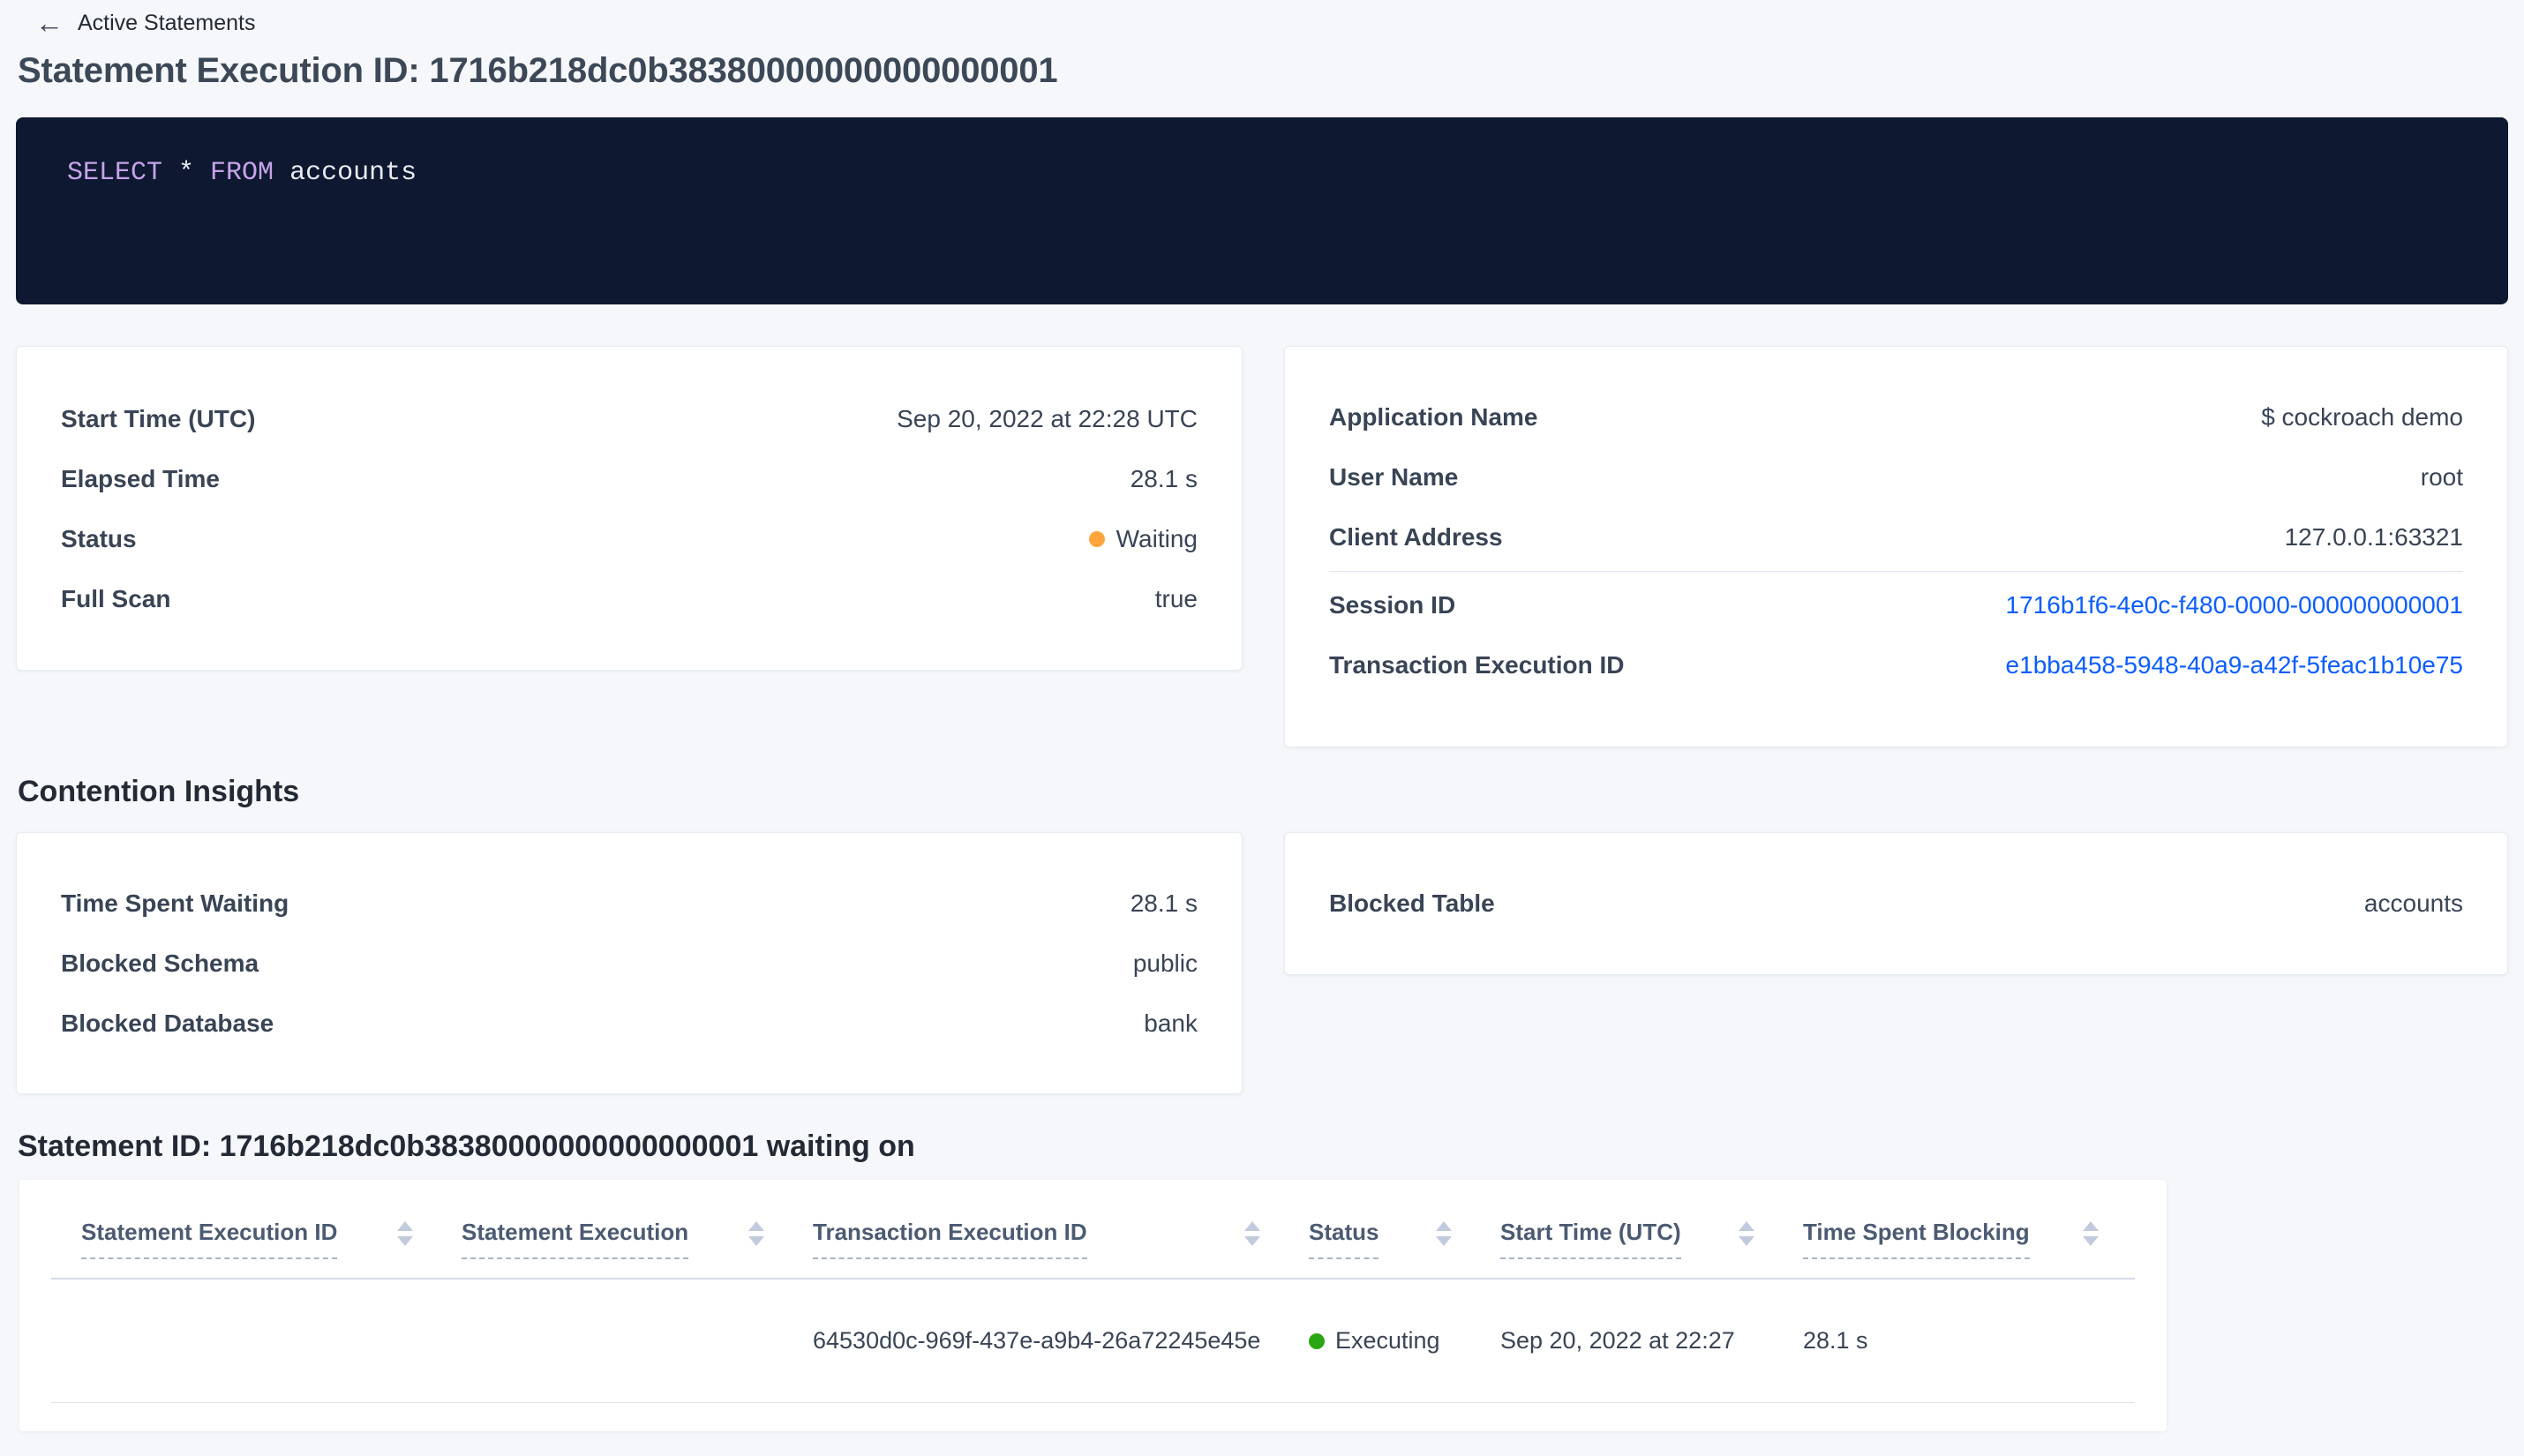  I want to click on column-header-statement-execution: Statement Execution, so click(637, 1239).